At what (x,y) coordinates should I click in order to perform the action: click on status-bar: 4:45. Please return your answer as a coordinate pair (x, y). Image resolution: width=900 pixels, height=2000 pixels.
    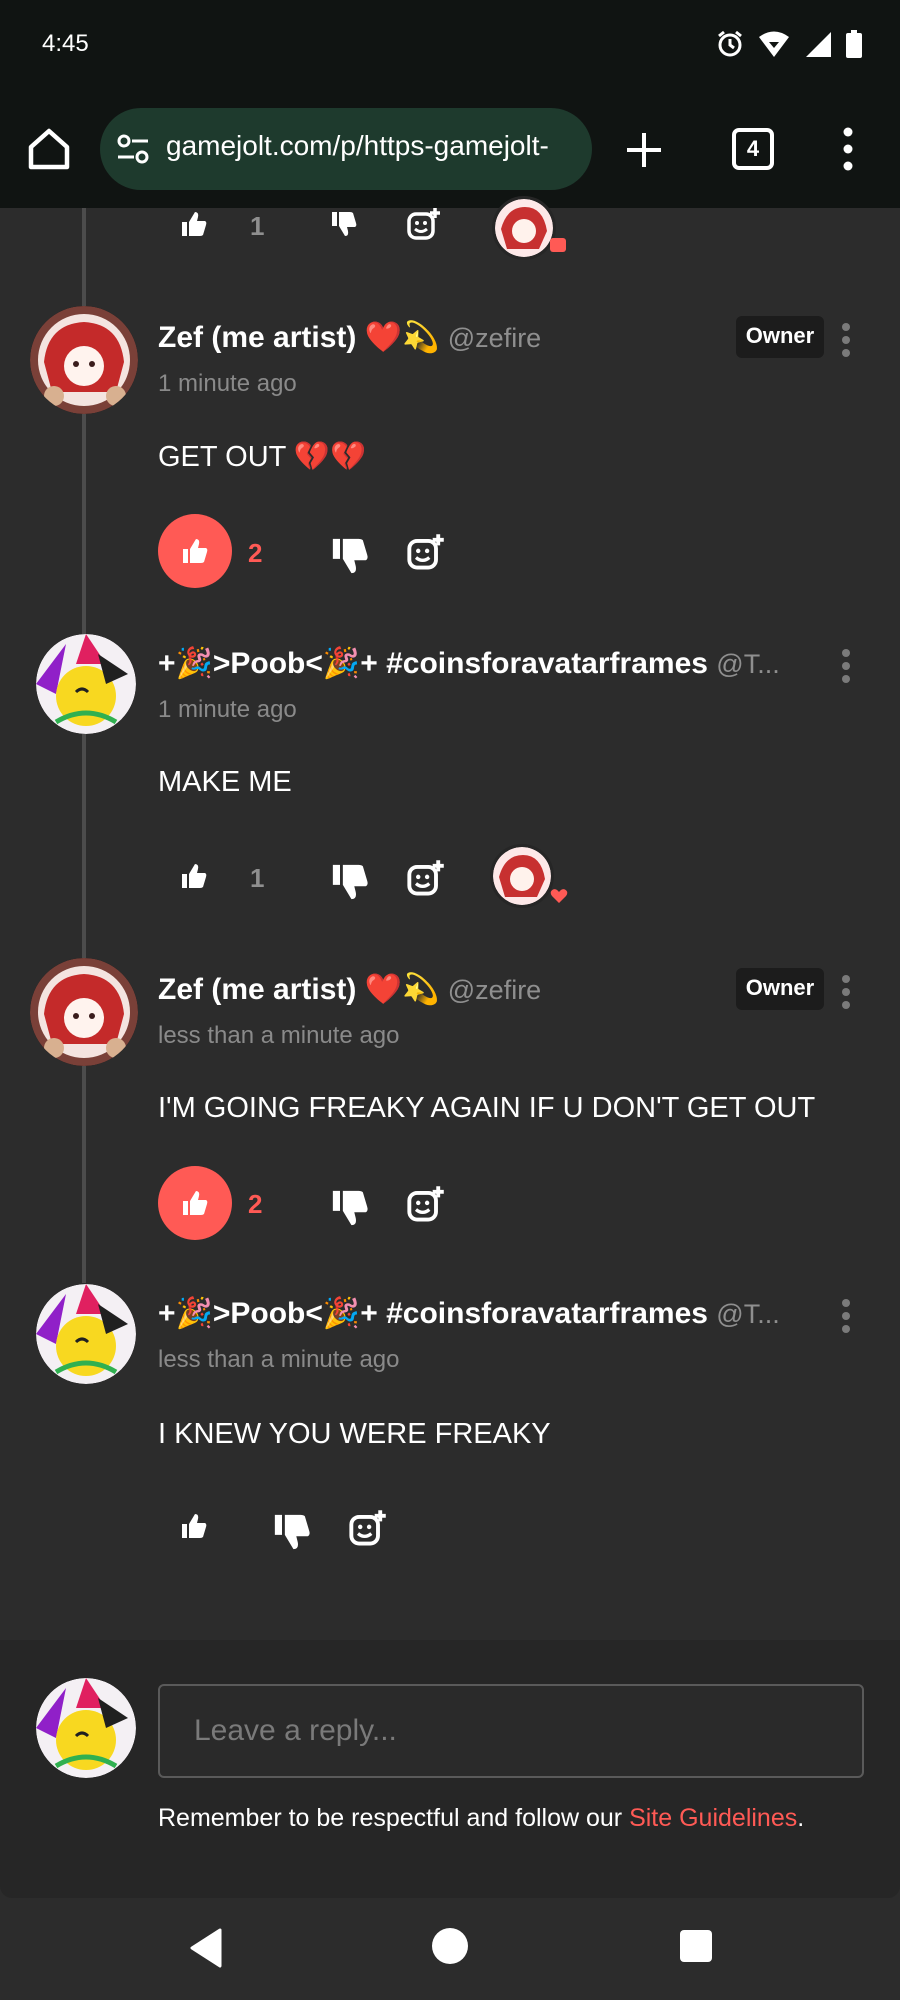
    Looking at the image, I should click on (450, 45).